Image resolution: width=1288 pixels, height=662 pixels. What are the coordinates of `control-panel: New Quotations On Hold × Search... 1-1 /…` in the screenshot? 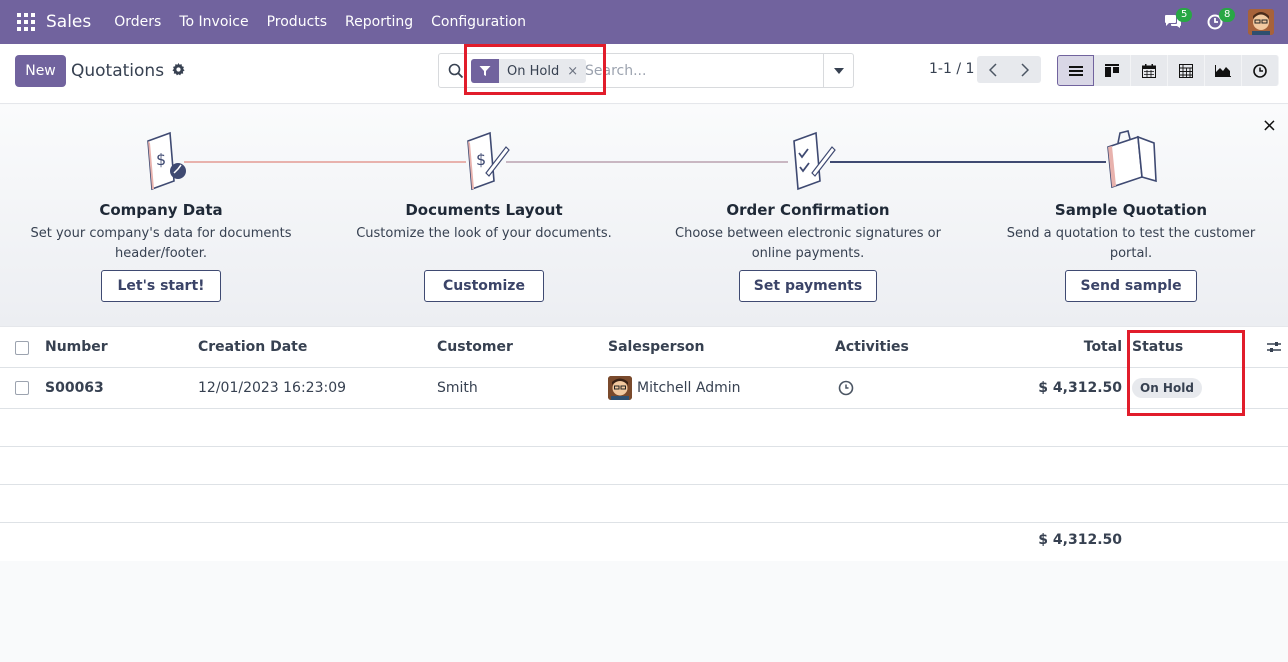 It's located at (644, 74).